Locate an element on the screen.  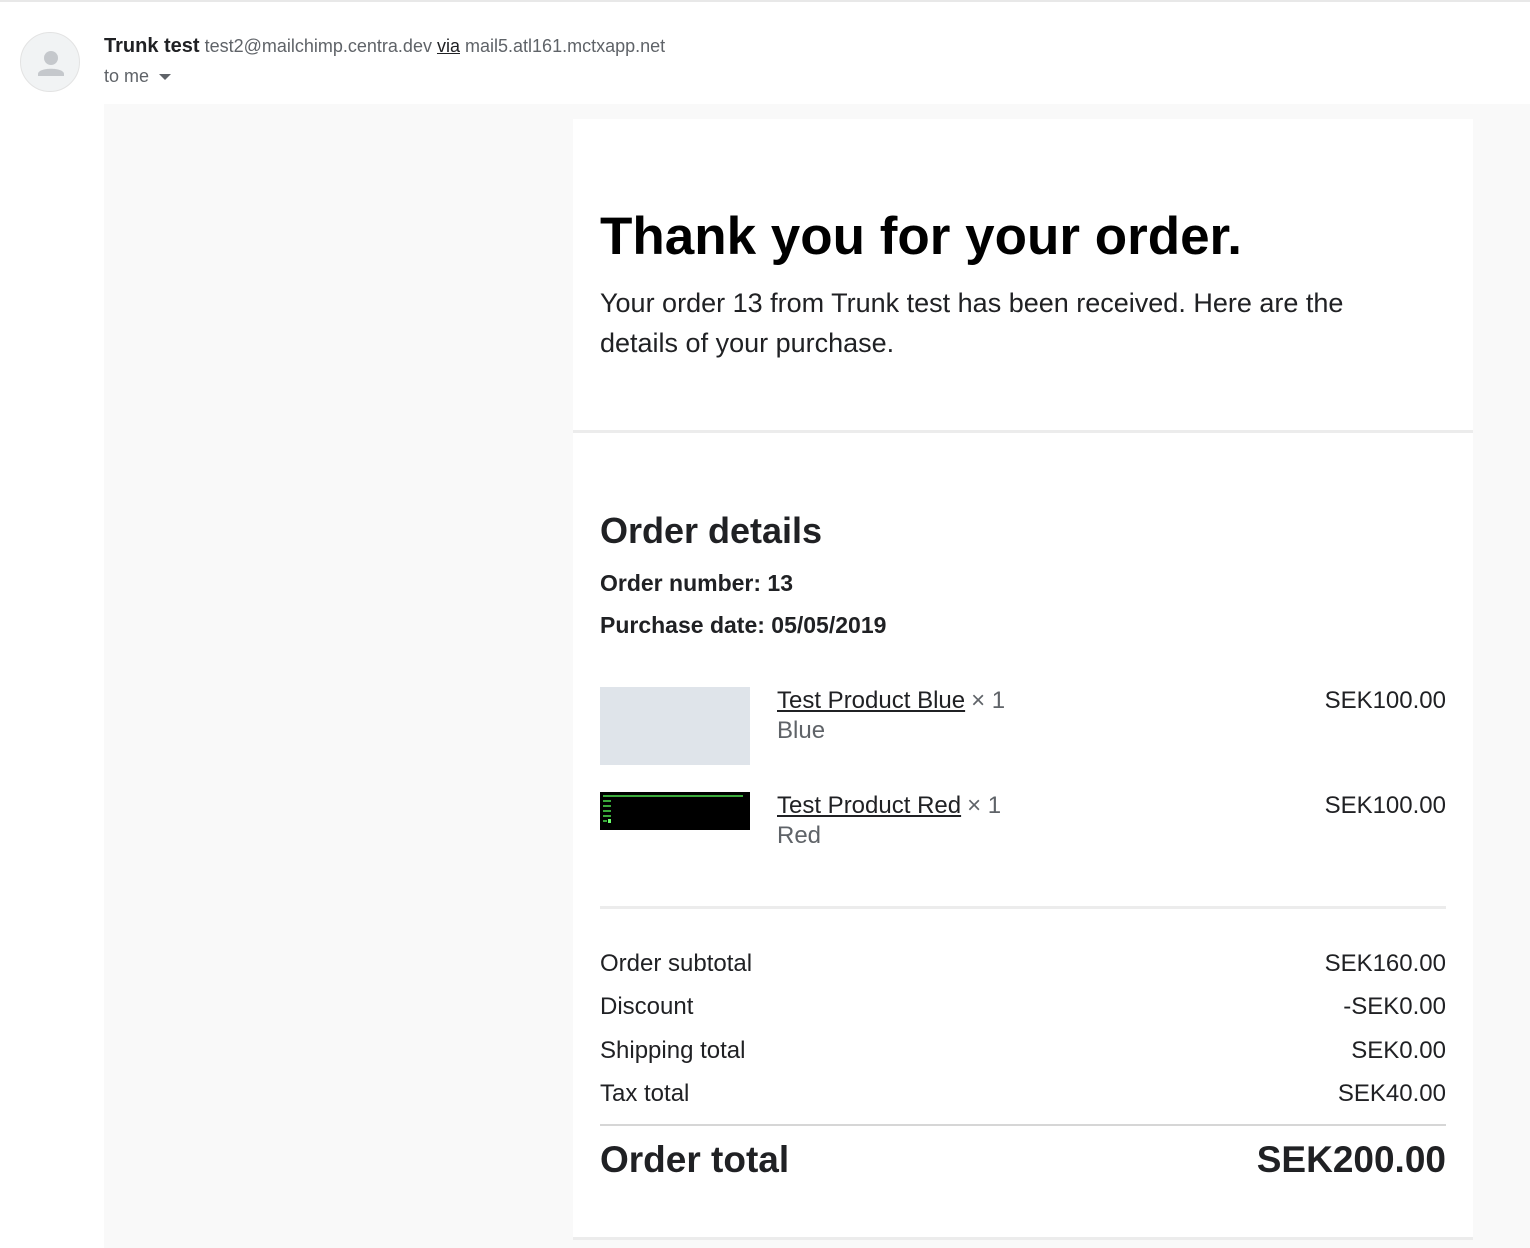
shipping-value: SEK0.00 is located at coordinates (1398, 1050).